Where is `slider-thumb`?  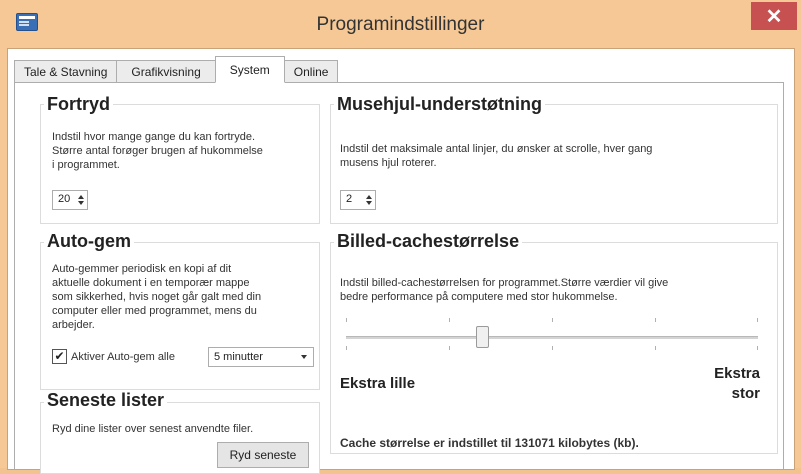
slider-thumb is located at coordinates (482, 337).